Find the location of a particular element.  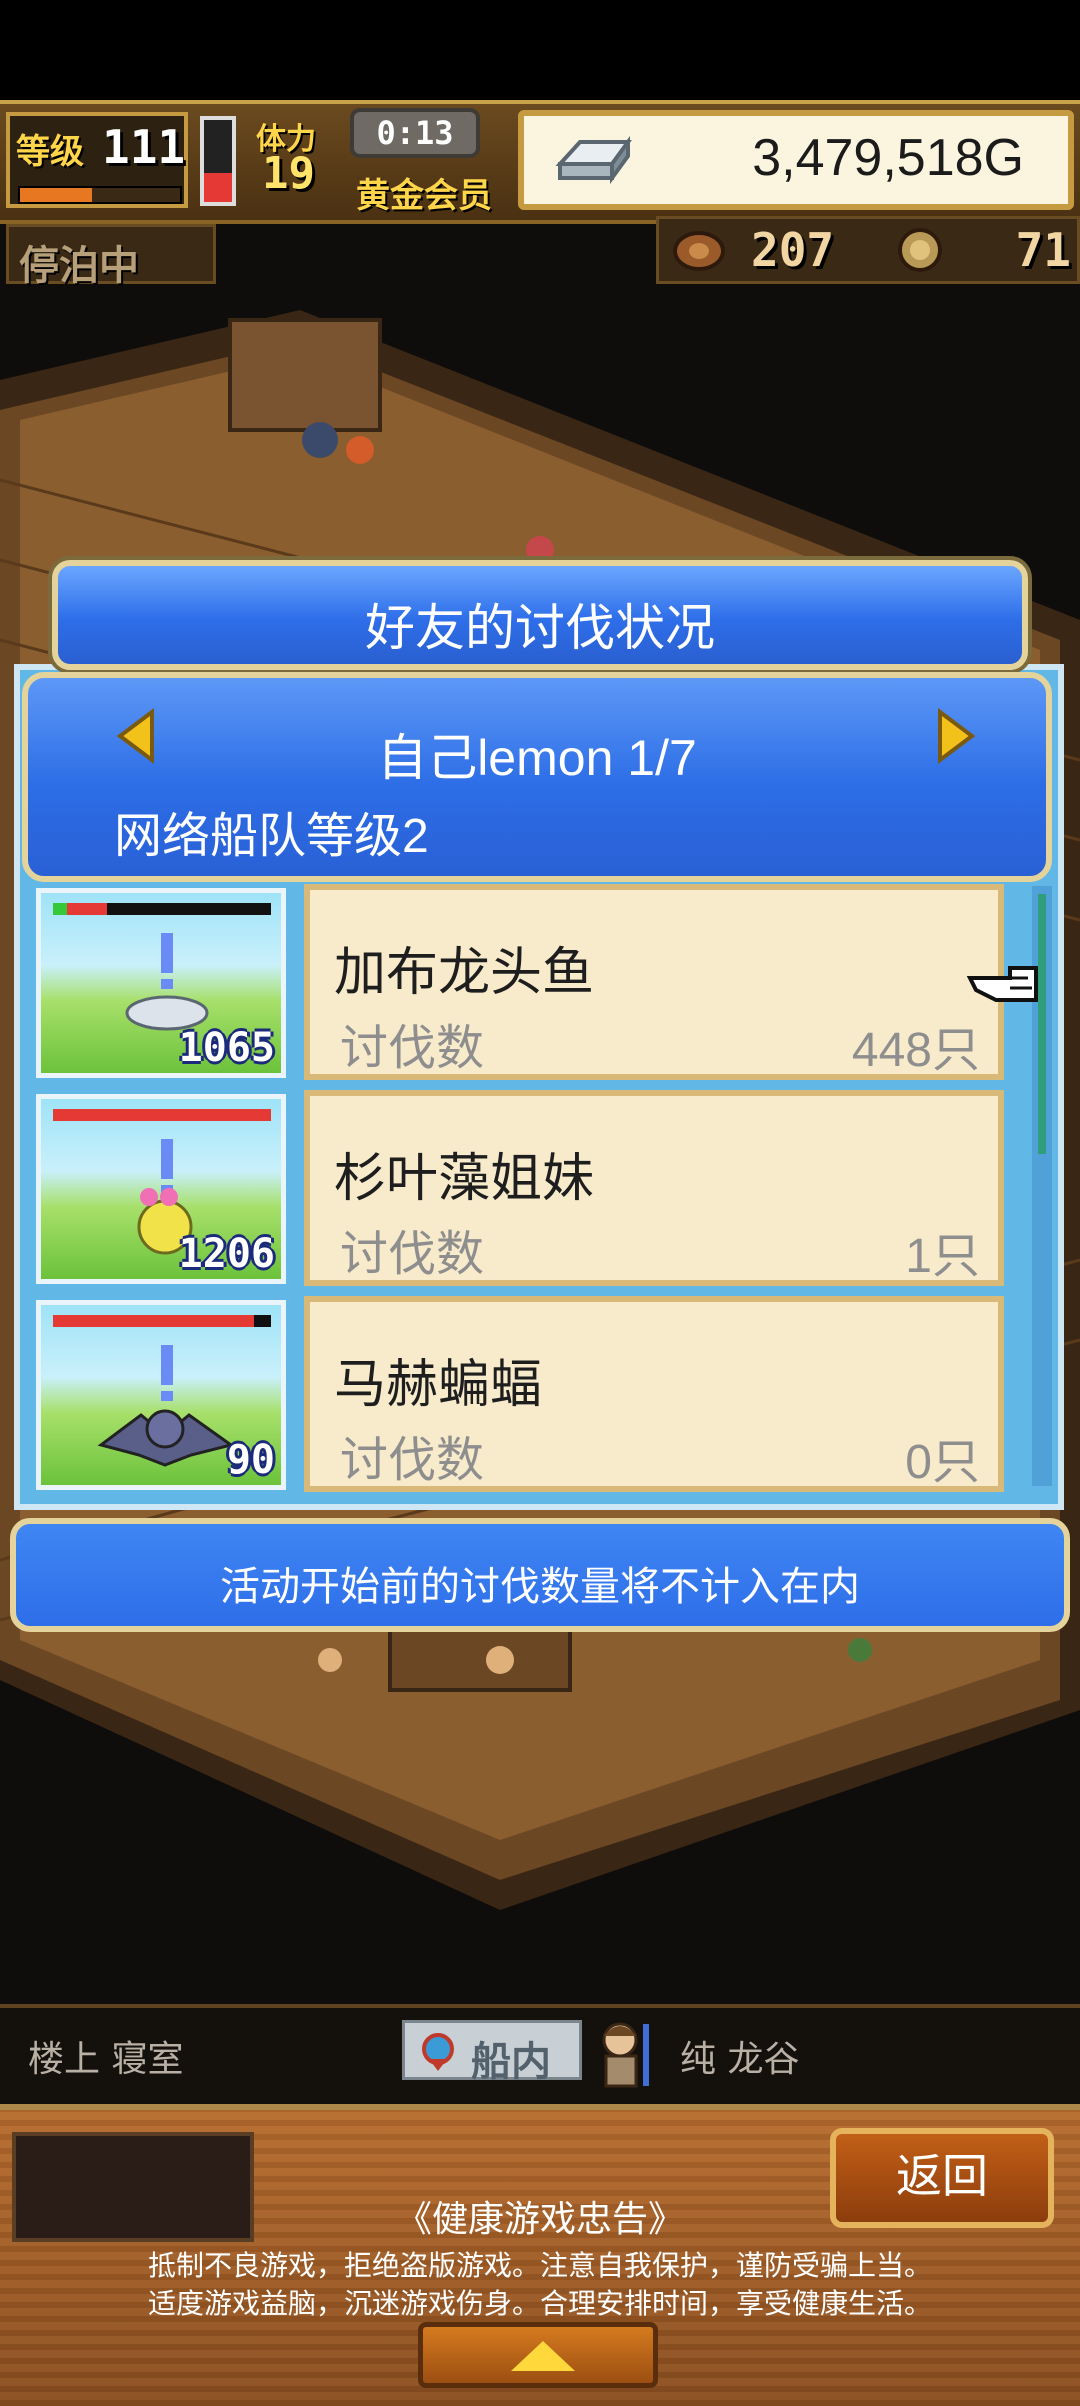

list-item: 90 马赫蝙蝠 讨伐数 0只 is located at coordinates (518, 1395).